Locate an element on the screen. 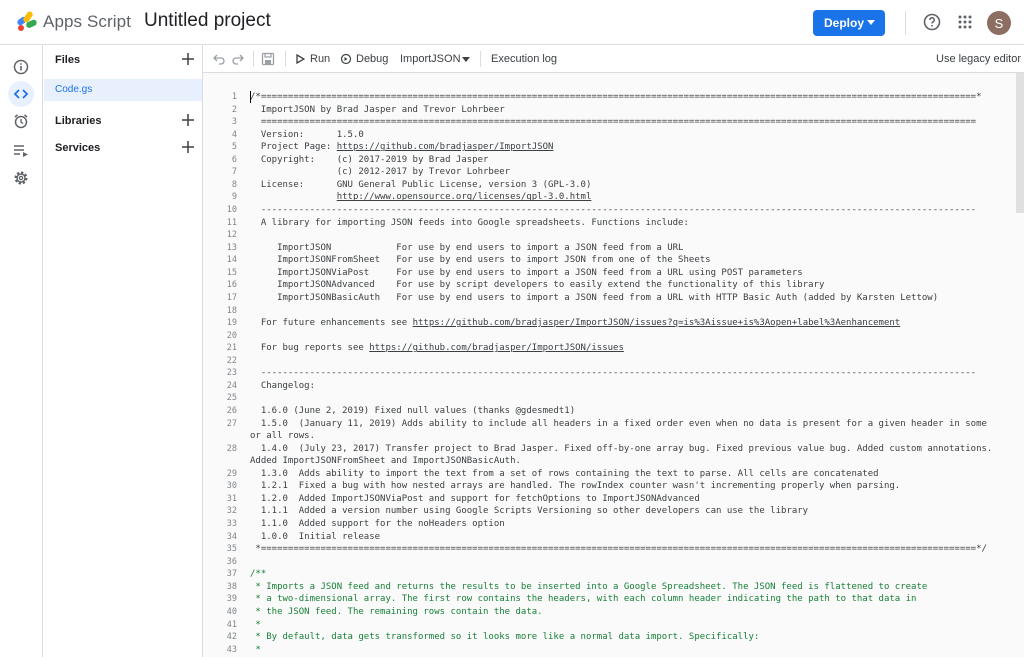  deploy-button: Deploy is located at coordinates (849, 23).